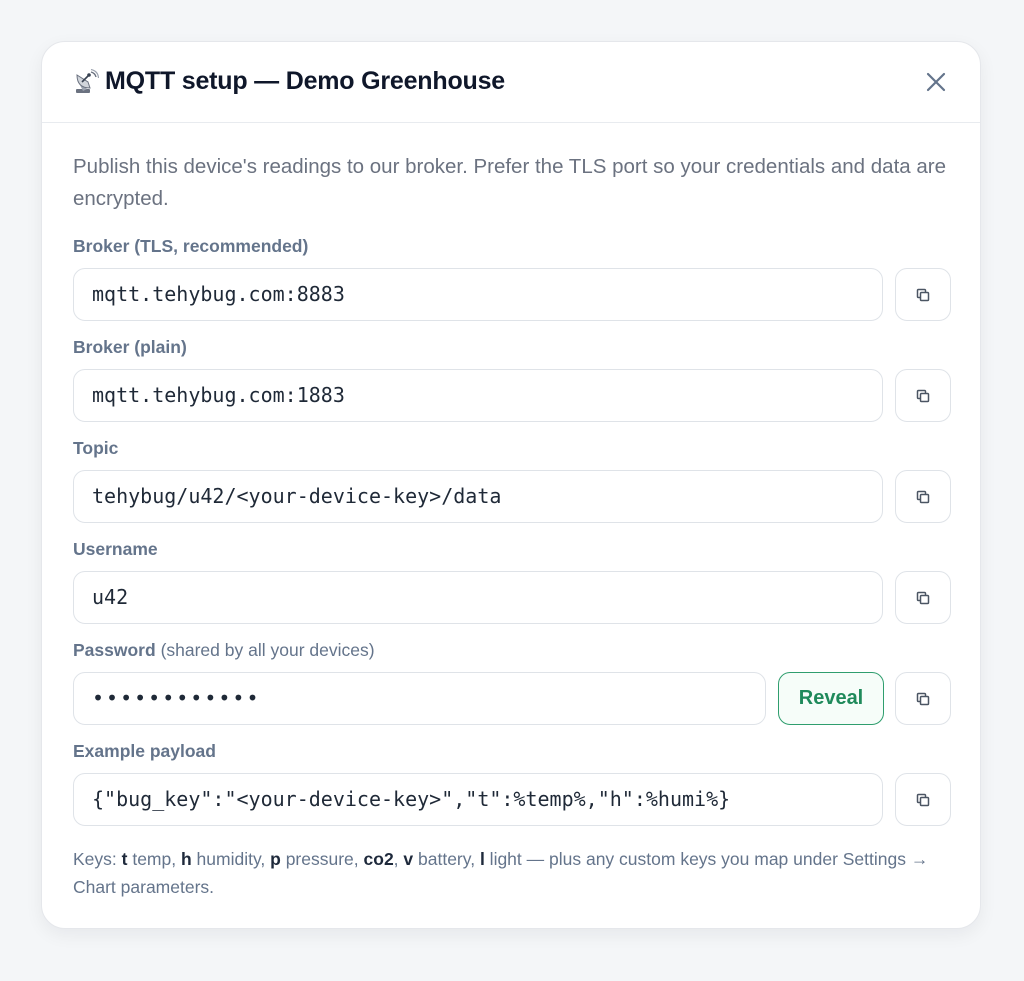 This screenshot has height=981, width=1024. What do you see at coordinates (419, 698) in the screenshot?
I see `password-field: ••••••••••••` at bounding box center [419, 698].